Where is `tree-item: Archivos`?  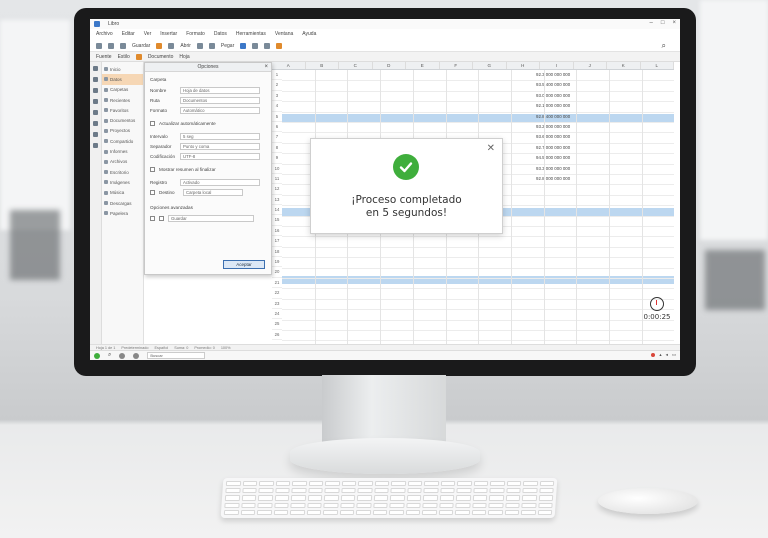 tree-item: Archivos is located at coordinates (122, 162).